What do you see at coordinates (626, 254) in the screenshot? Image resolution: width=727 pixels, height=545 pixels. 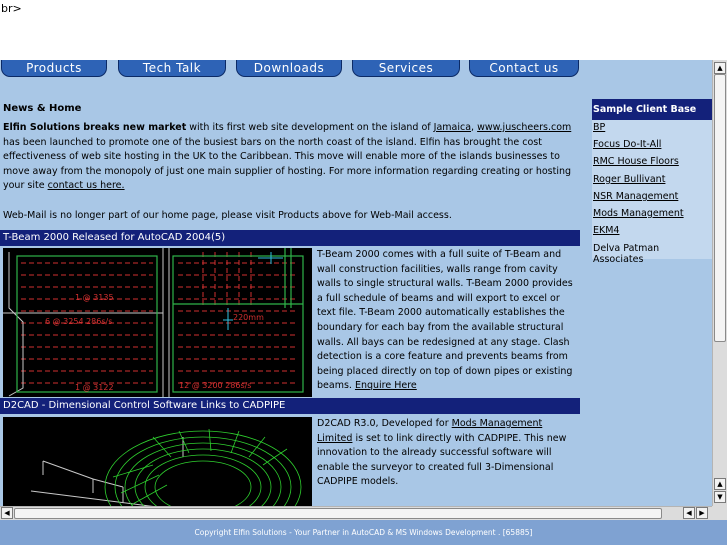 I see `client-delva: Delva Patman Associates` at bounding box center [626, 254].